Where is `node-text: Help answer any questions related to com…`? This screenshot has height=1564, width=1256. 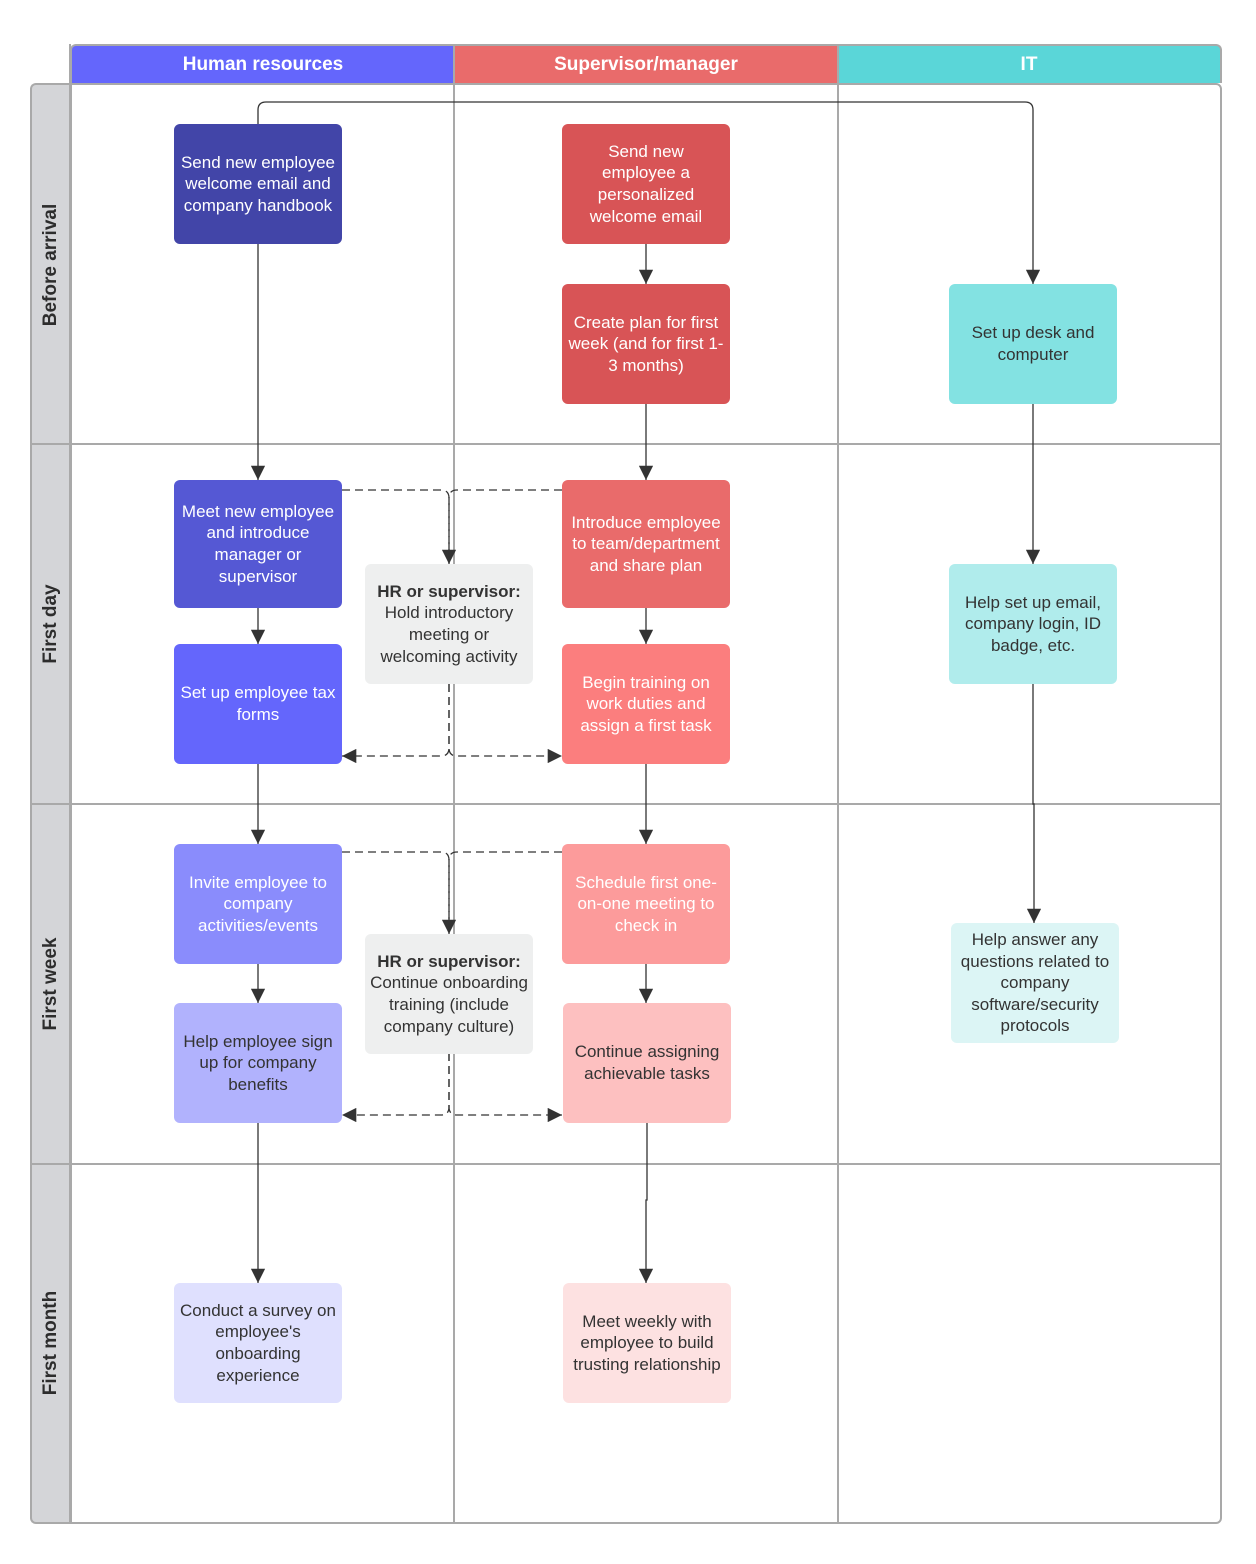 node-text: Help answer any questions related to com… is located at coordinates (1035, 983).